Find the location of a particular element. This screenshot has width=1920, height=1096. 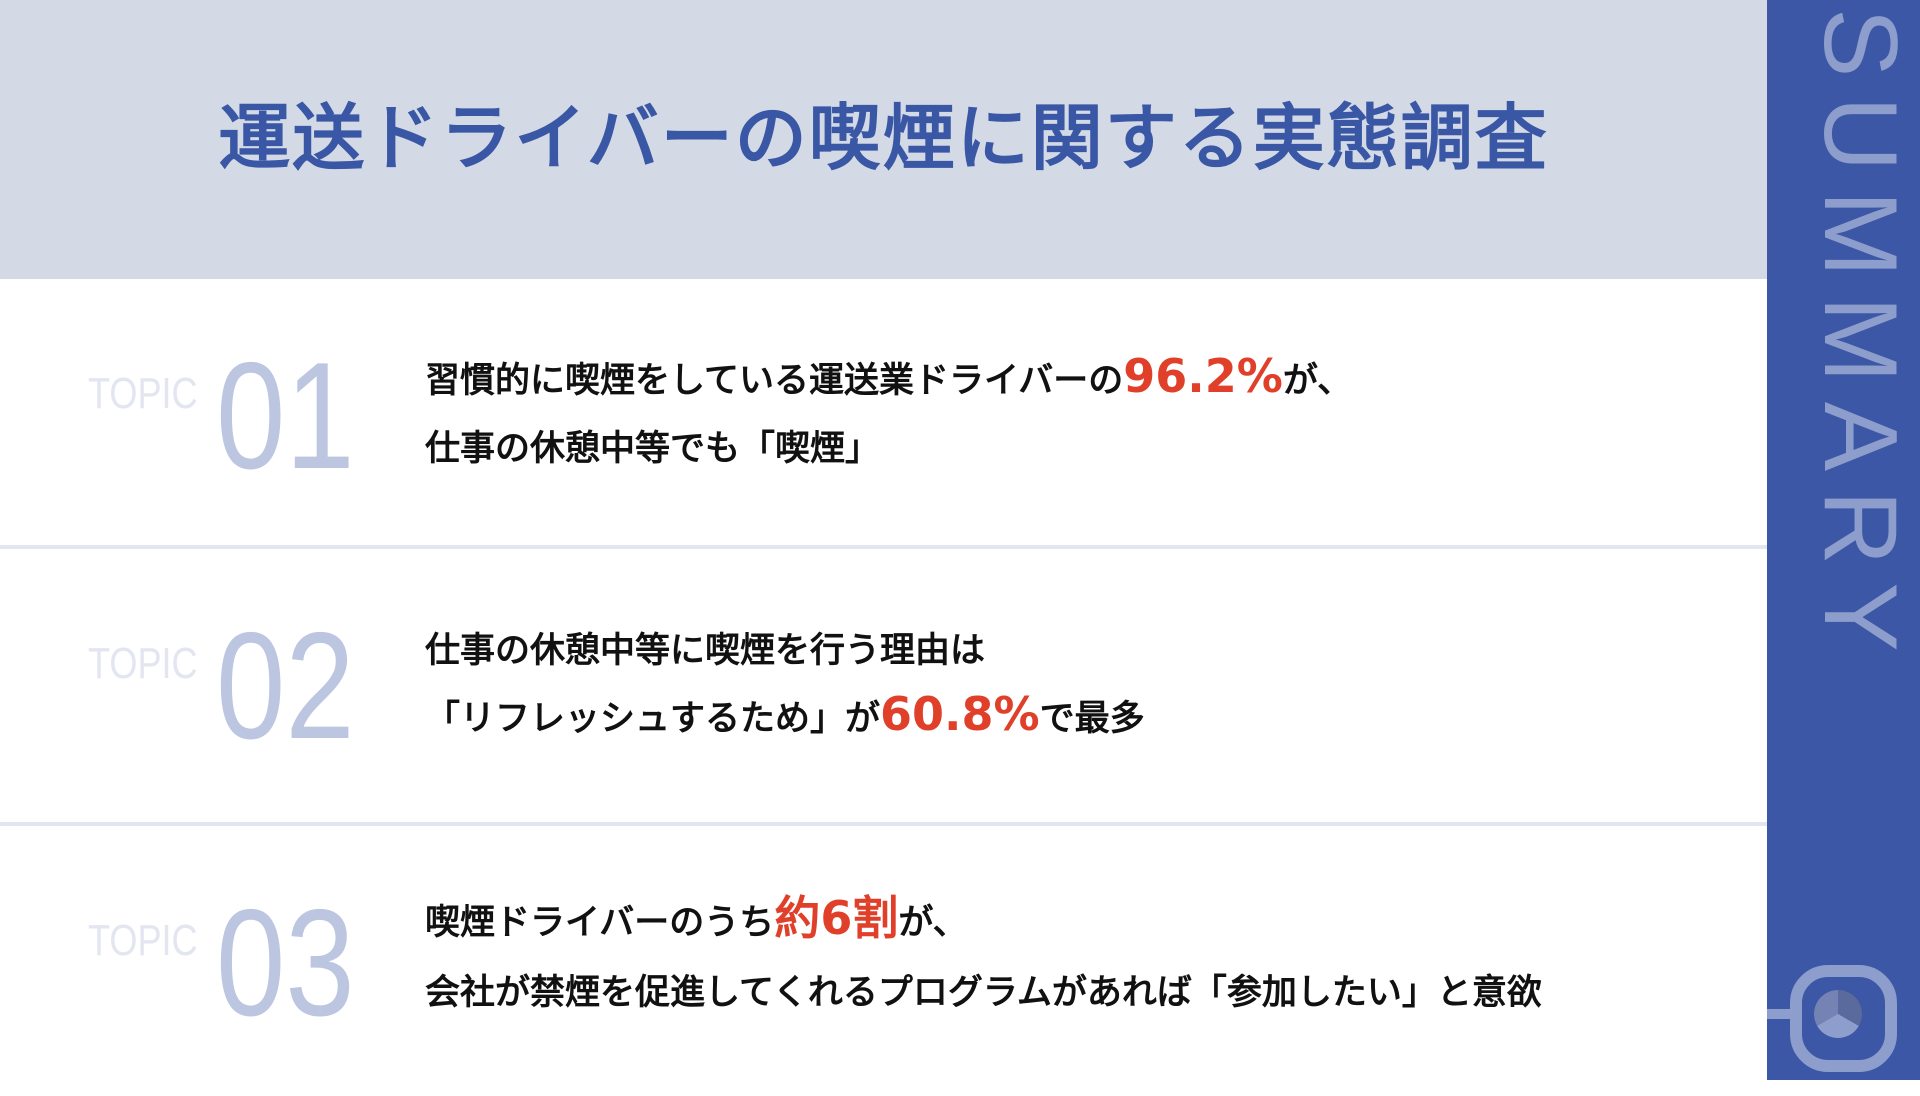

topic-text-line-2: 仕事の休憩中等でも「喫煙」 is located at coordinates (653, 449).